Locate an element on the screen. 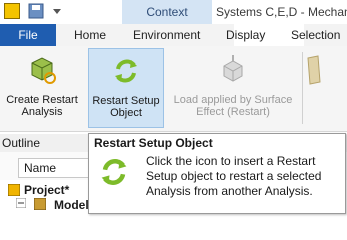 The width and height of the screenshot is (347, 240). tab-home: Home is located at coordinates (90, 35).